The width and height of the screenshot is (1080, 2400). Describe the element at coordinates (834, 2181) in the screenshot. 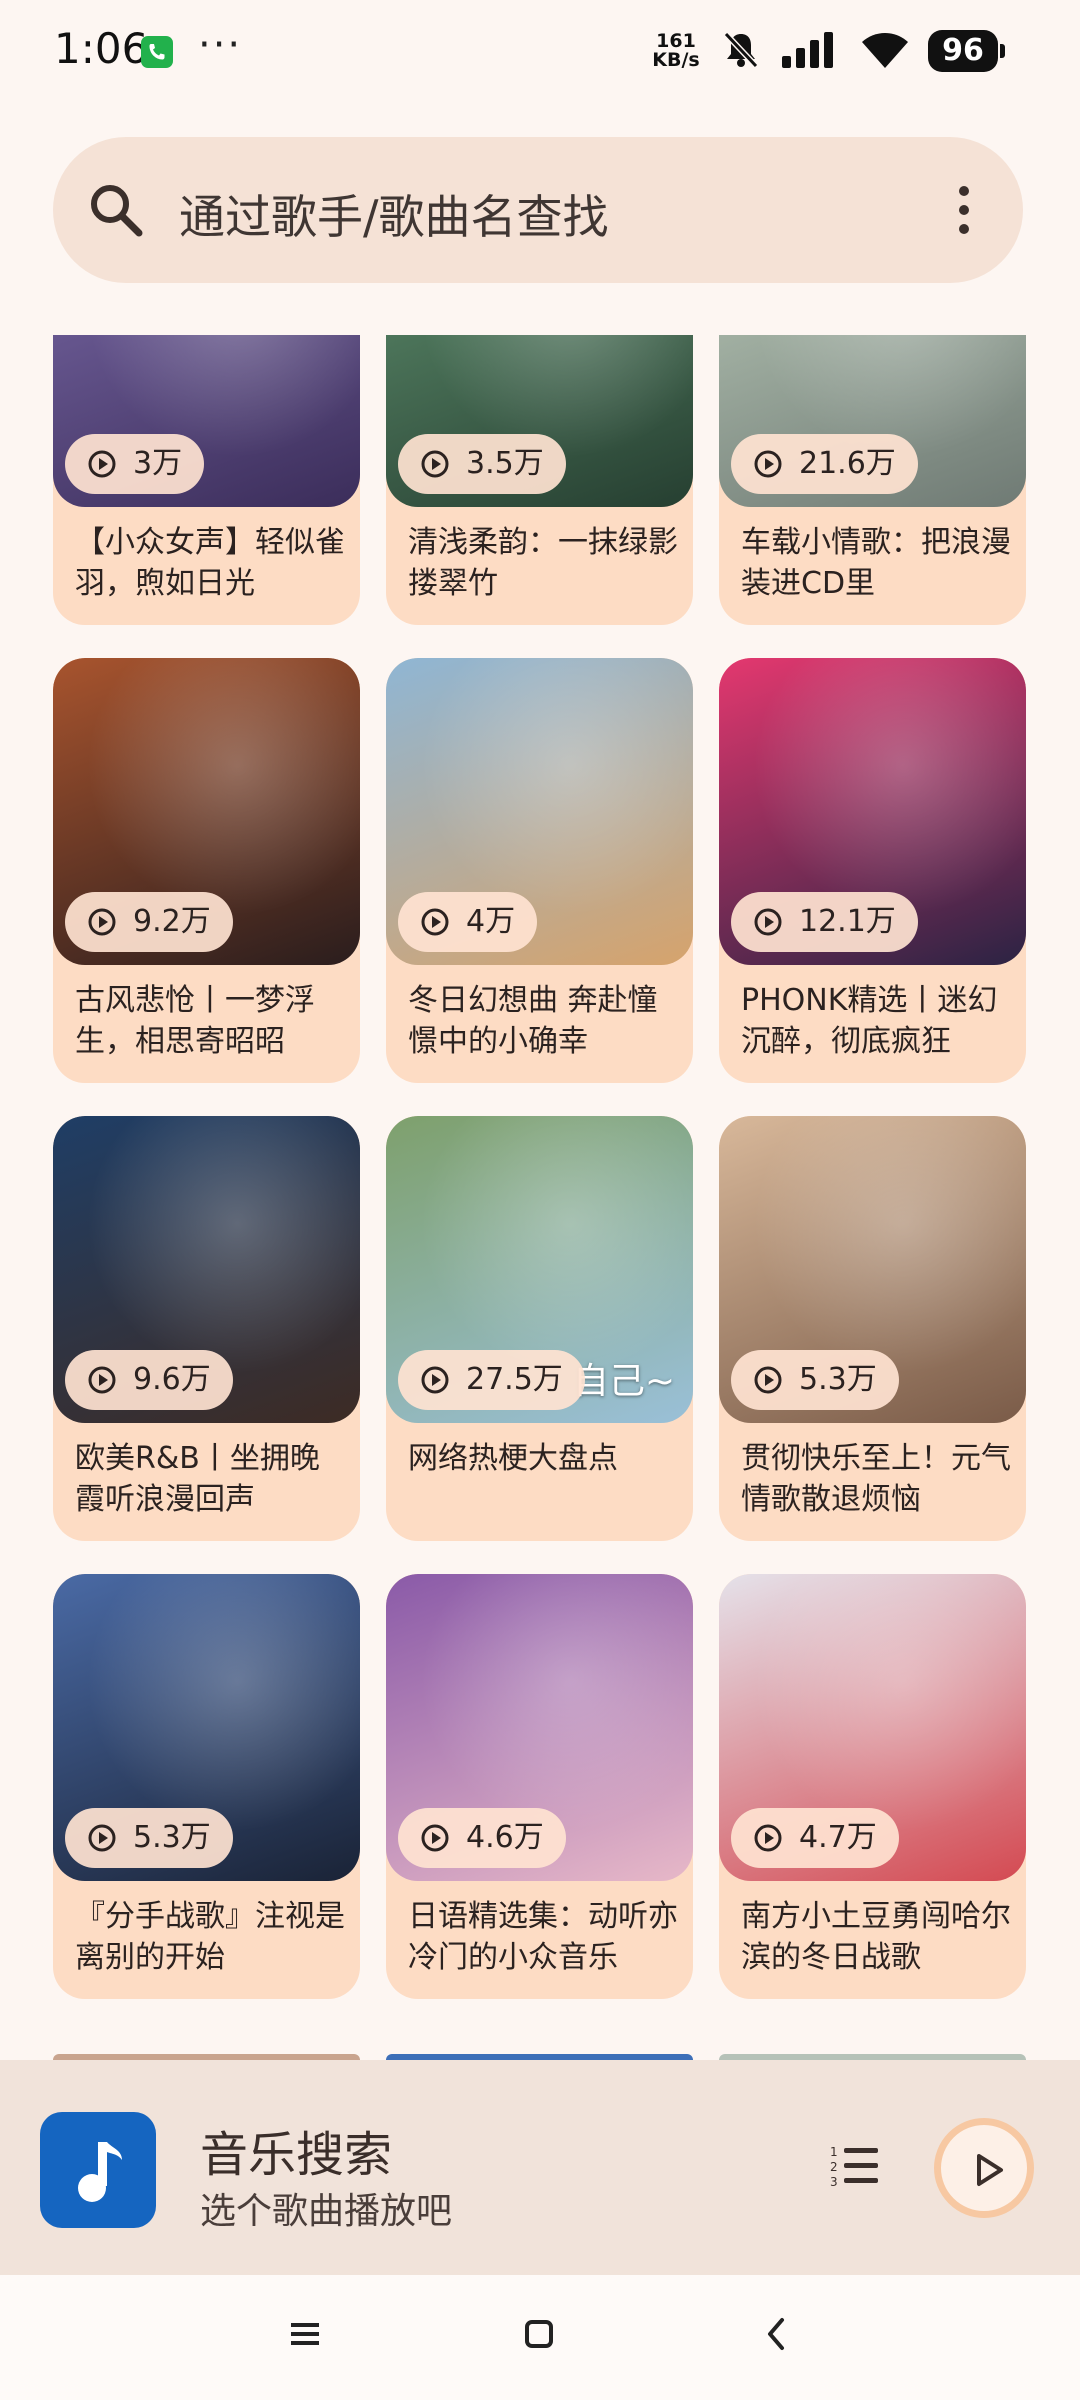

I see `svg-text: 3` at that location.